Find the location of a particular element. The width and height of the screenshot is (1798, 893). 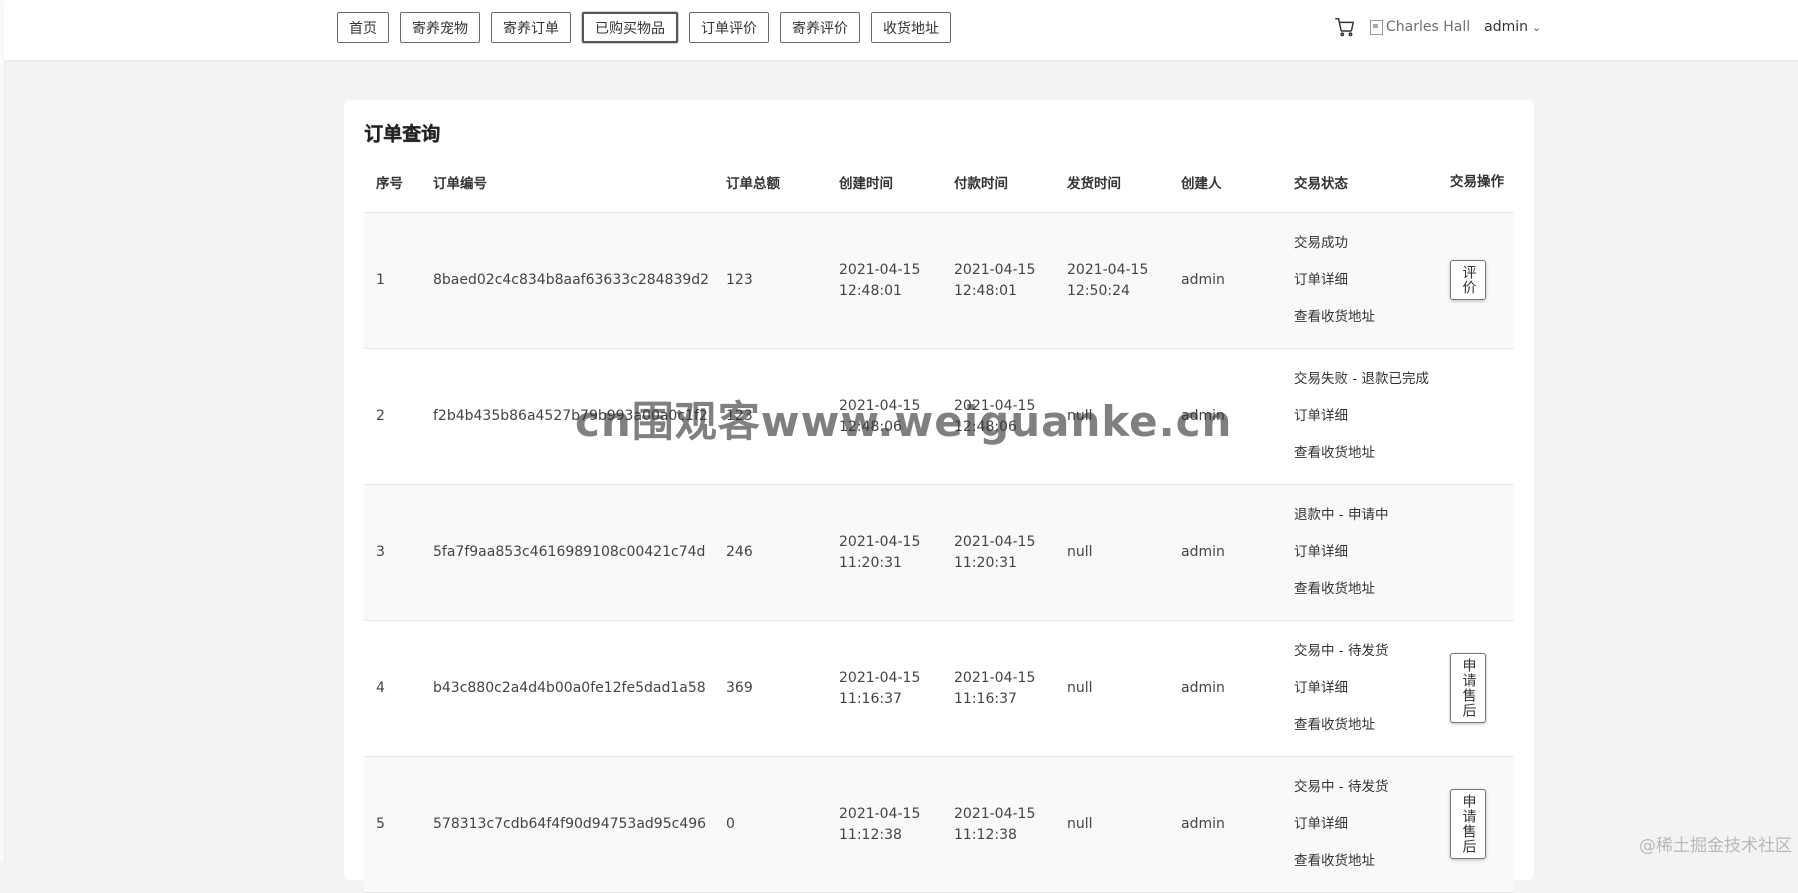

cell-created: 2021-04-15 11:12:38 is located at coordinates (884, 824).